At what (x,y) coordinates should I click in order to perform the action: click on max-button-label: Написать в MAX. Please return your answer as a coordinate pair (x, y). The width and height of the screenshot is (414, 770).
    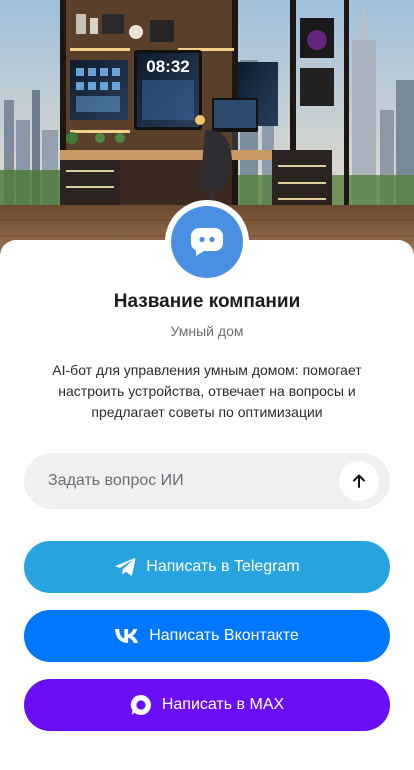
    Looking at the image, I should click on (223, 704).